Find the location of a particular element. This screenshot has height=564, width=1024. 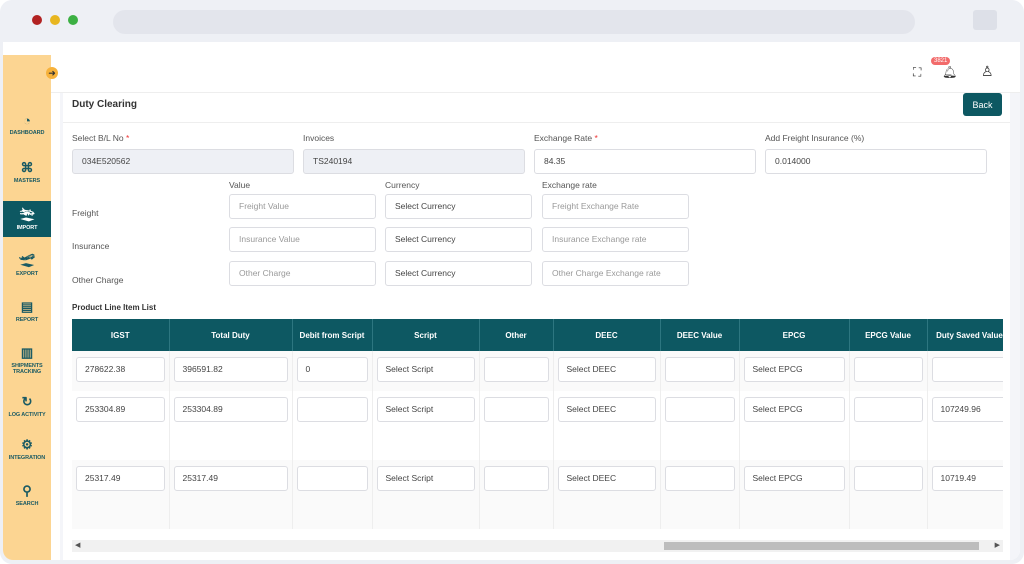

sidebar-item-export: 🛫︎ EXPORT is located at coordinates (27, 265).